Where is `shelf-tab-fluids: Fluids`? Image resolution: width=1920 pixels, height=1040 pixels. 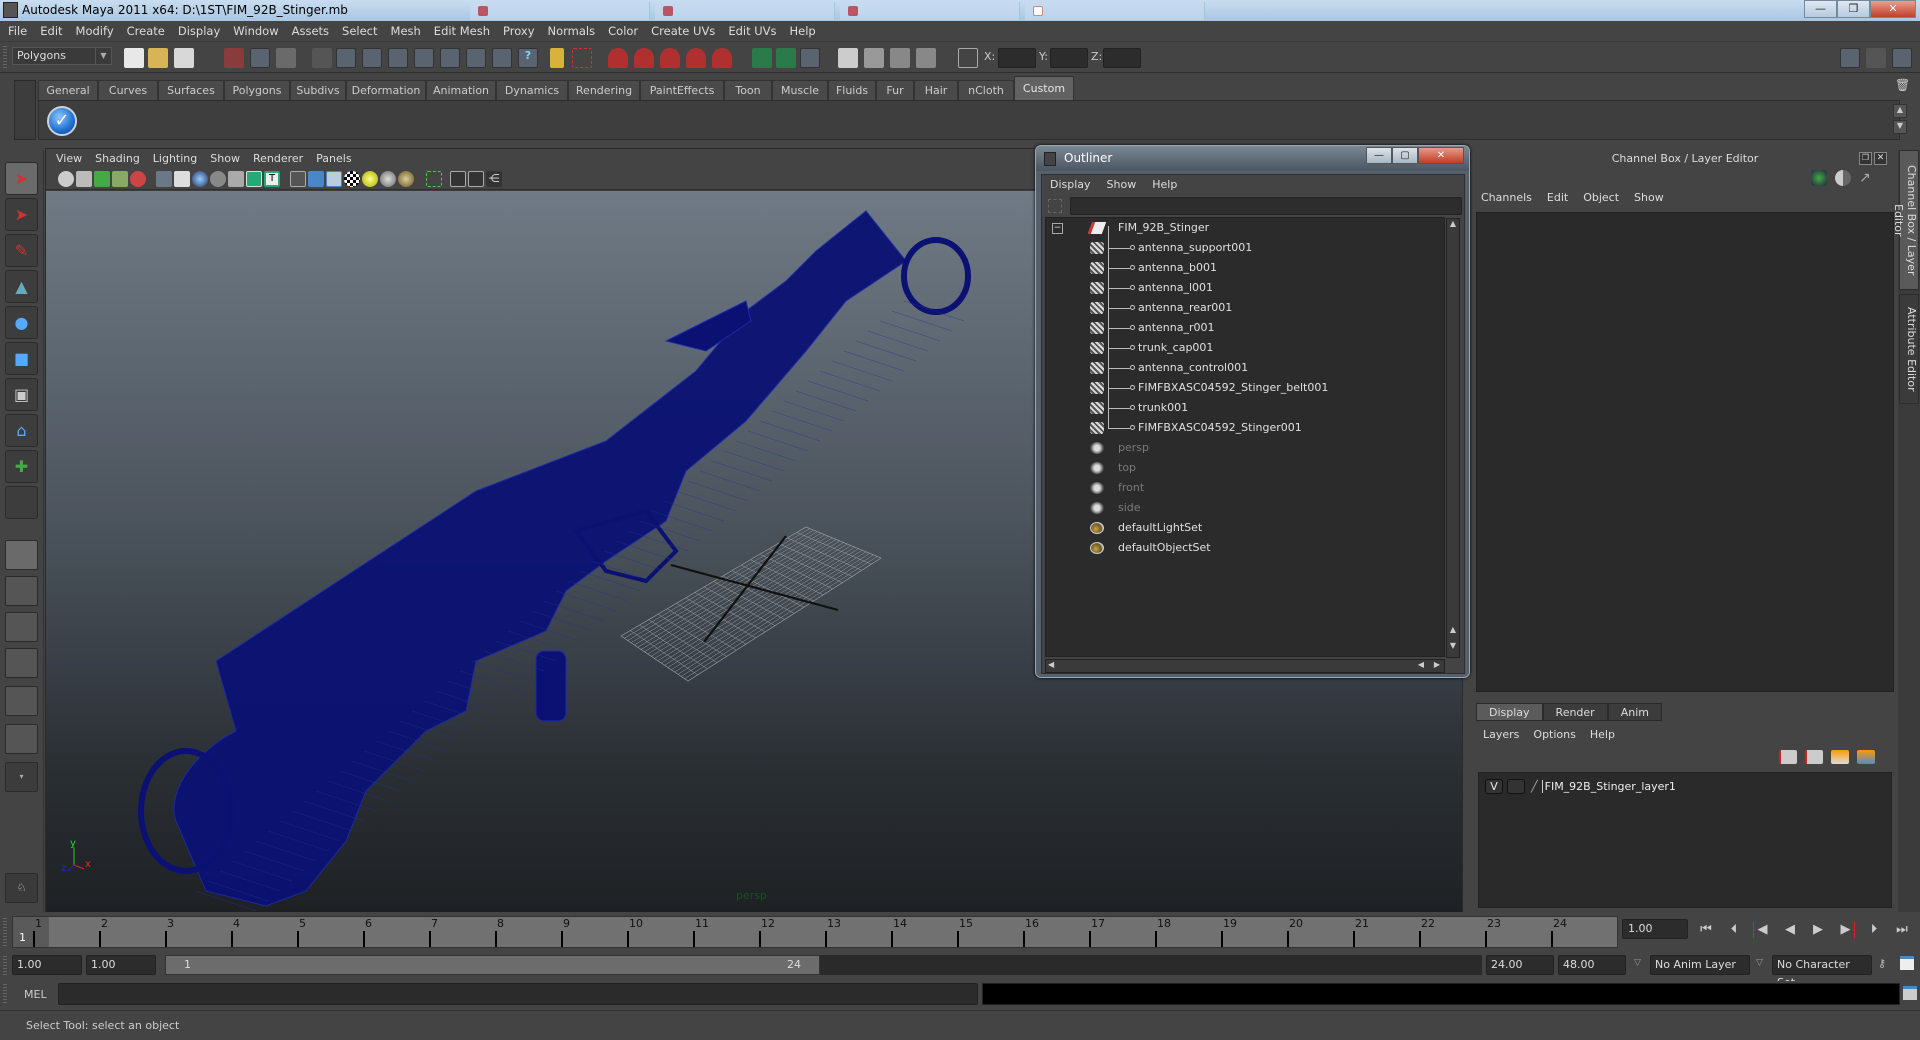
shelf-tab-fluids: Fluids is located at coordinates (852, 90).